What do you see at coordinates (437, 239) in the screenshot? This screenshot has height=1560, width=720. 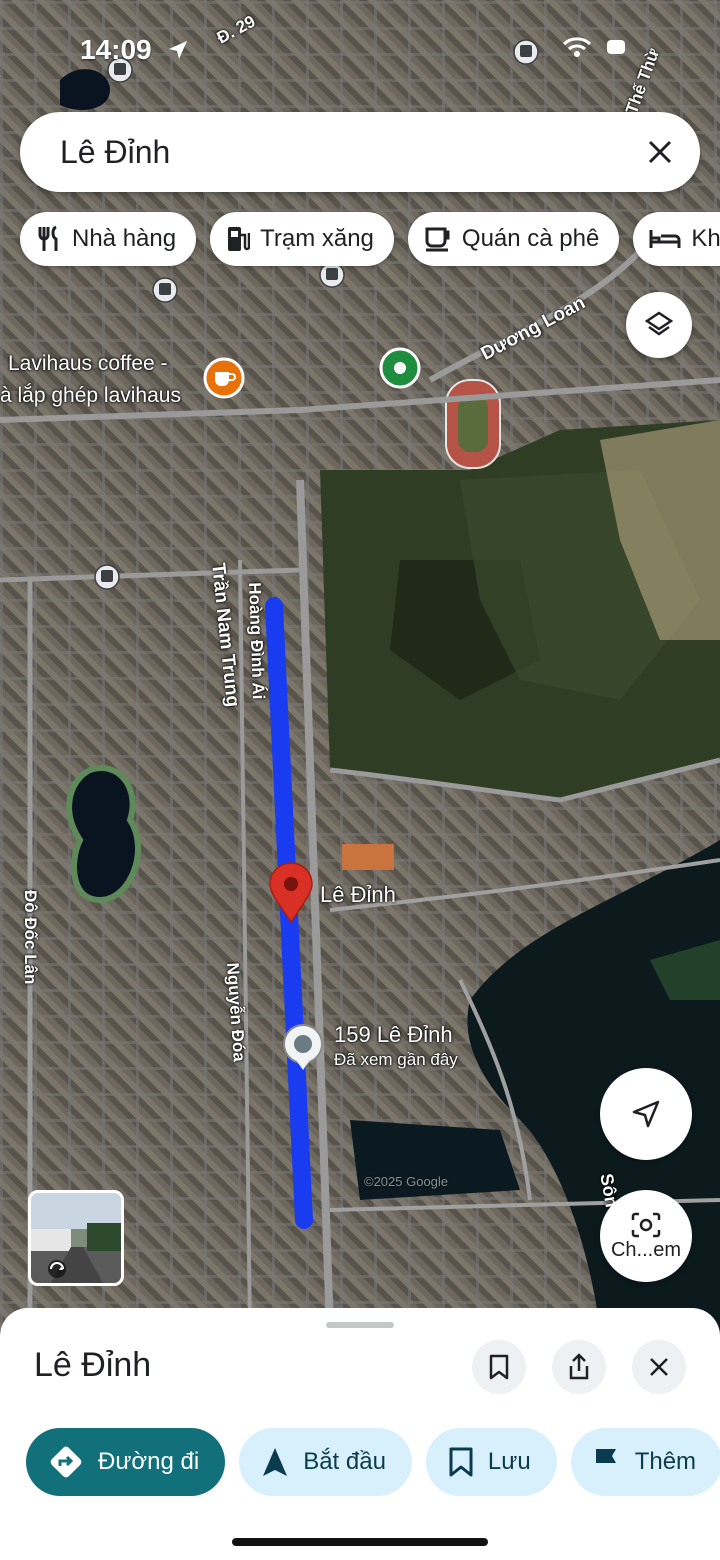 I see `coffee-cup-icon` at bounding box center [437, 239].